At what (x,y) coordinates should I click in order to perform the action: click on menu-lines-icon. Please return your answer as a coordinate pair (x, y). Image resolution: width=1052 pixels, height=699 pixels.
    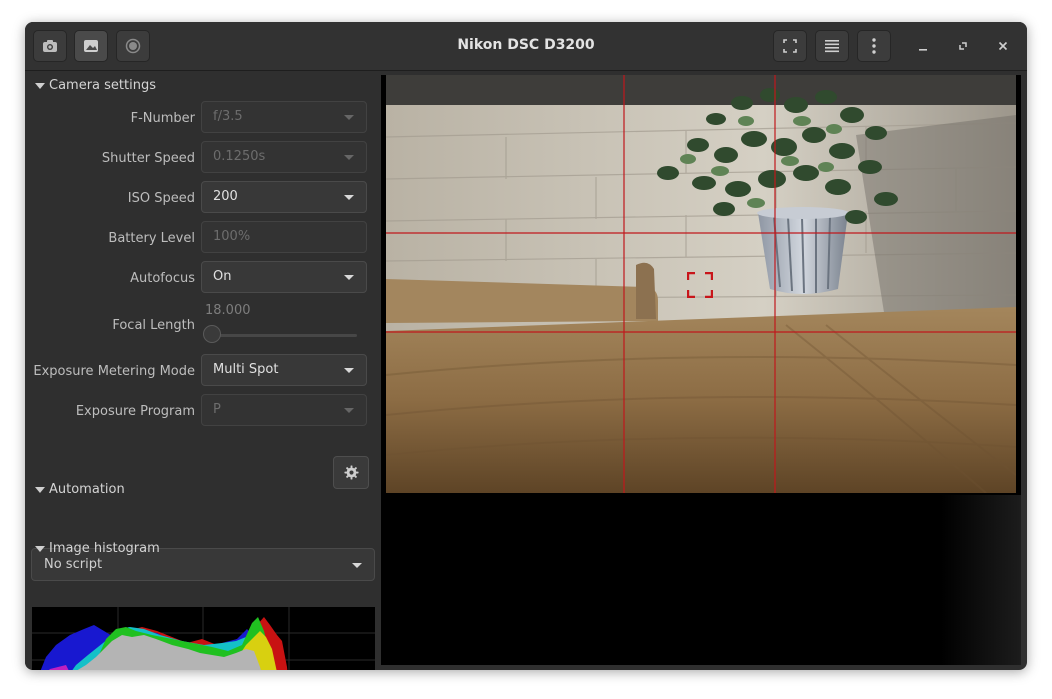
    Looking at the image, I should click on (832, 46).